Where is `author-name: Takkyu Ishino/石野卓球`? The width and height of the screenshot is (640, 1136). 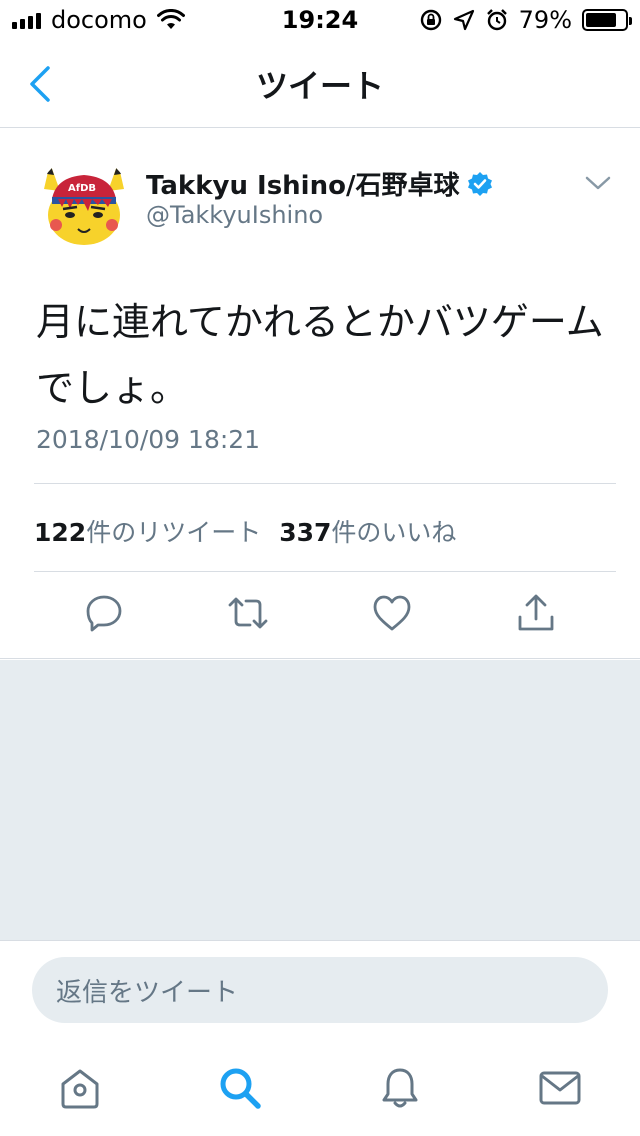
author-name: Takkyu Ishino/石野卓球 is located at coordinates (319, 183).